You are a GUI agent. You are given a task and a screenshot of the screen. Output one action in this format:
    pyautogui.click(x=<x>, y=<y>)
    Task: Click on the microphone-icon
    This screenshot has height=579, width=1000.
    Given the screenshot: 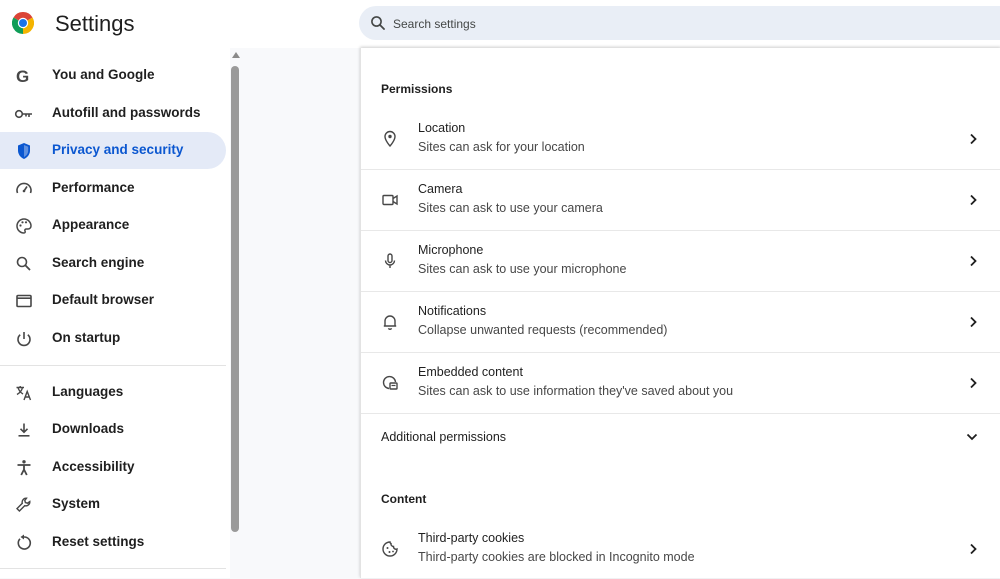 What is the action you would take?
    pyautogui.click(x=390, y=261)
    